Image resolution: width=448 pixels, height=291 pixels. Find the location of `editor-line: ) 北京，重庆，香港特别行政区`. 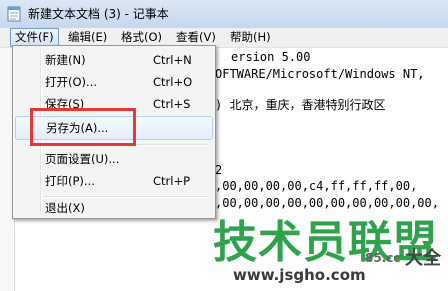

editor-line: ) 北京，重庆，香港特别行政区 is located at coordinates (300, 105).